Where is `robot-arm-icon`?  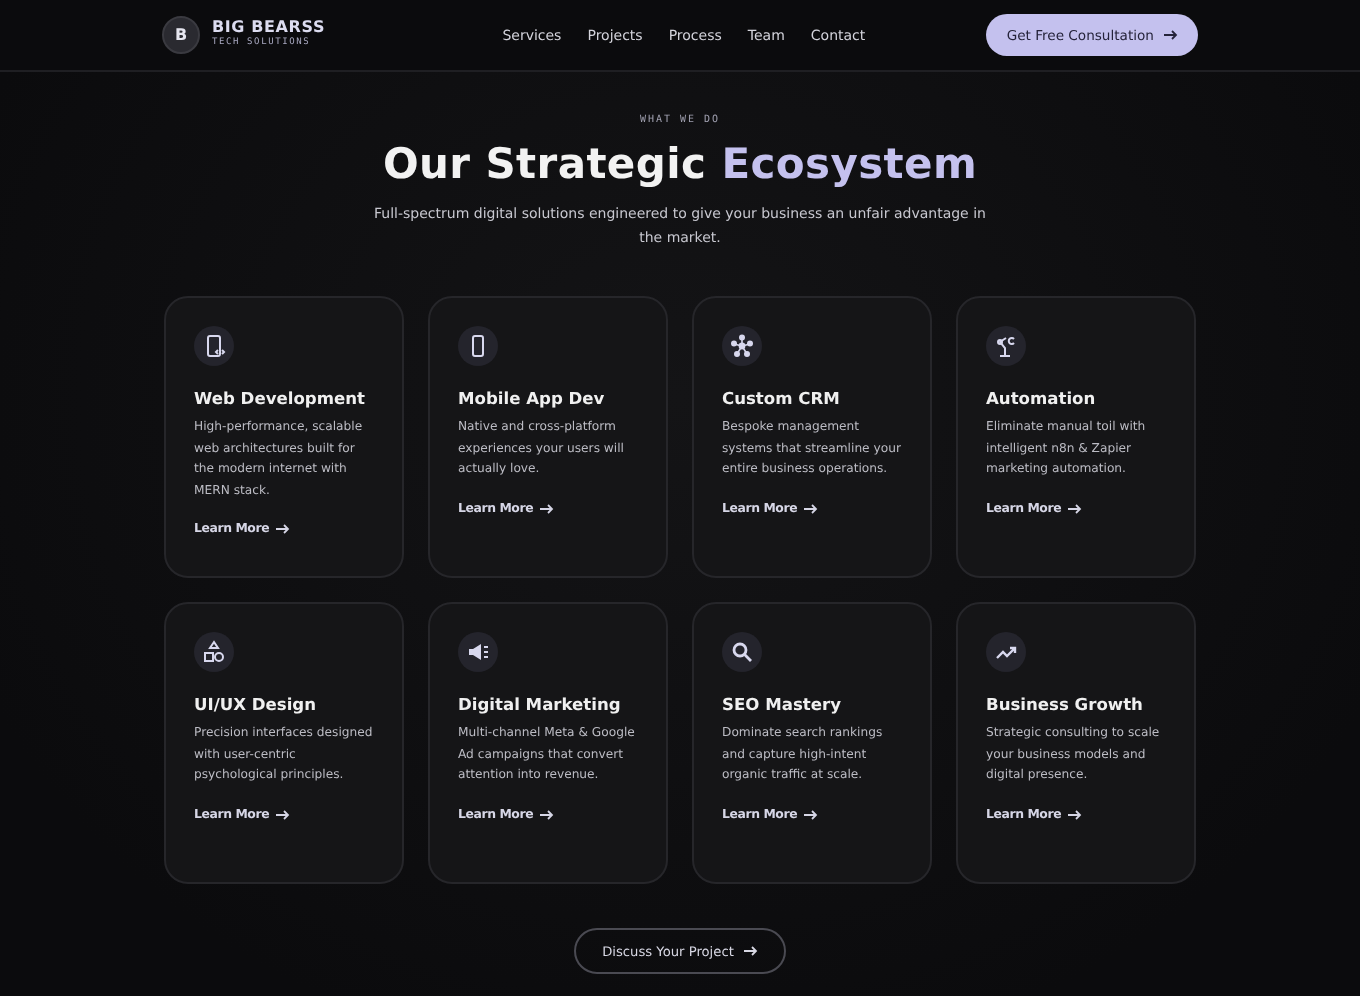 robot-arm-icon is located at coordinates (1006, 346).